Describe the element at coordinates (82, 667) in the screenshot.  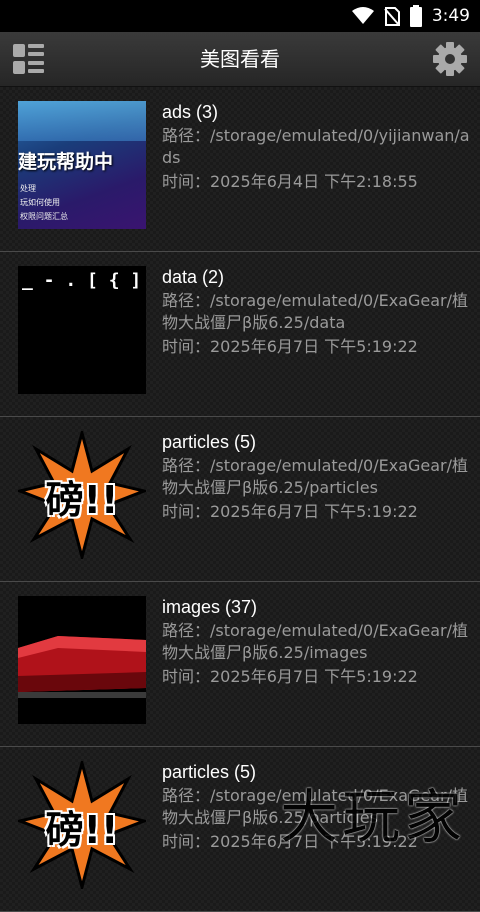
I see `car-image` at that location.